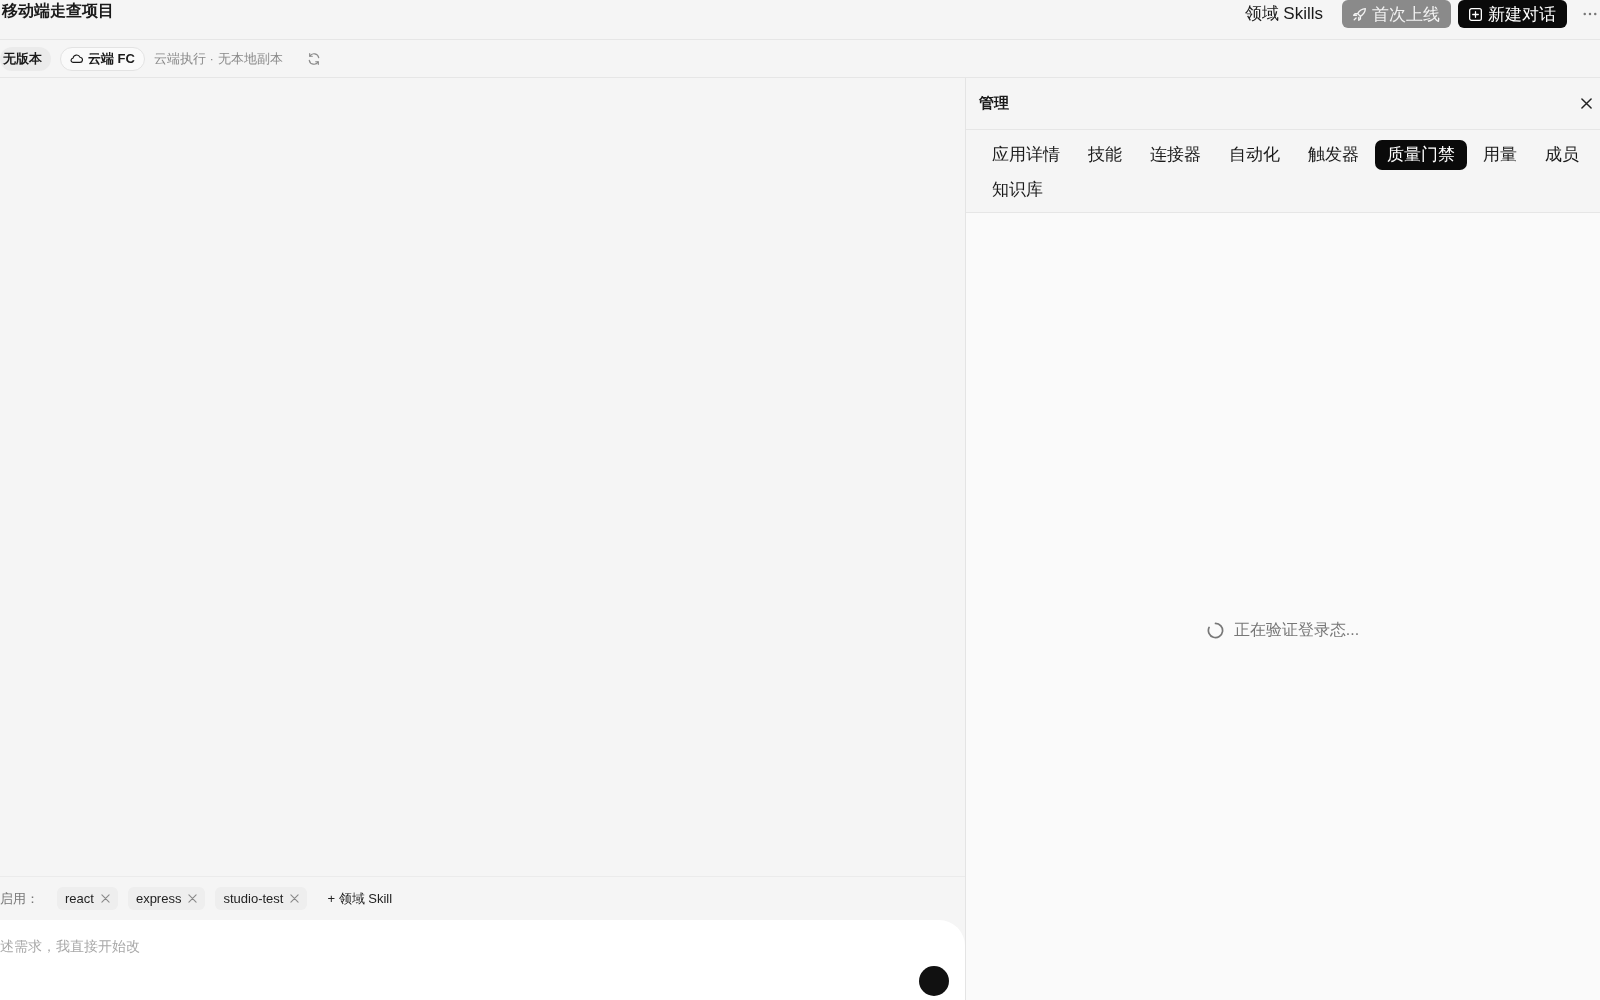 This screenshot has width=1600, height=1000. I want to click on composer-field: 述需求，我直接开始改, so click(482, 960).